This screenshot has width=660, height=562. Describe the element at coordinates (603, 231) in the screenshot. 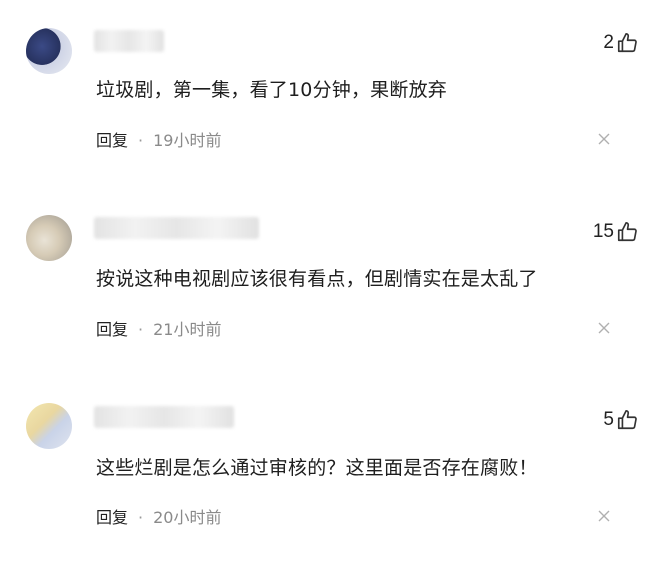

I see `like-count: 15` at that location.